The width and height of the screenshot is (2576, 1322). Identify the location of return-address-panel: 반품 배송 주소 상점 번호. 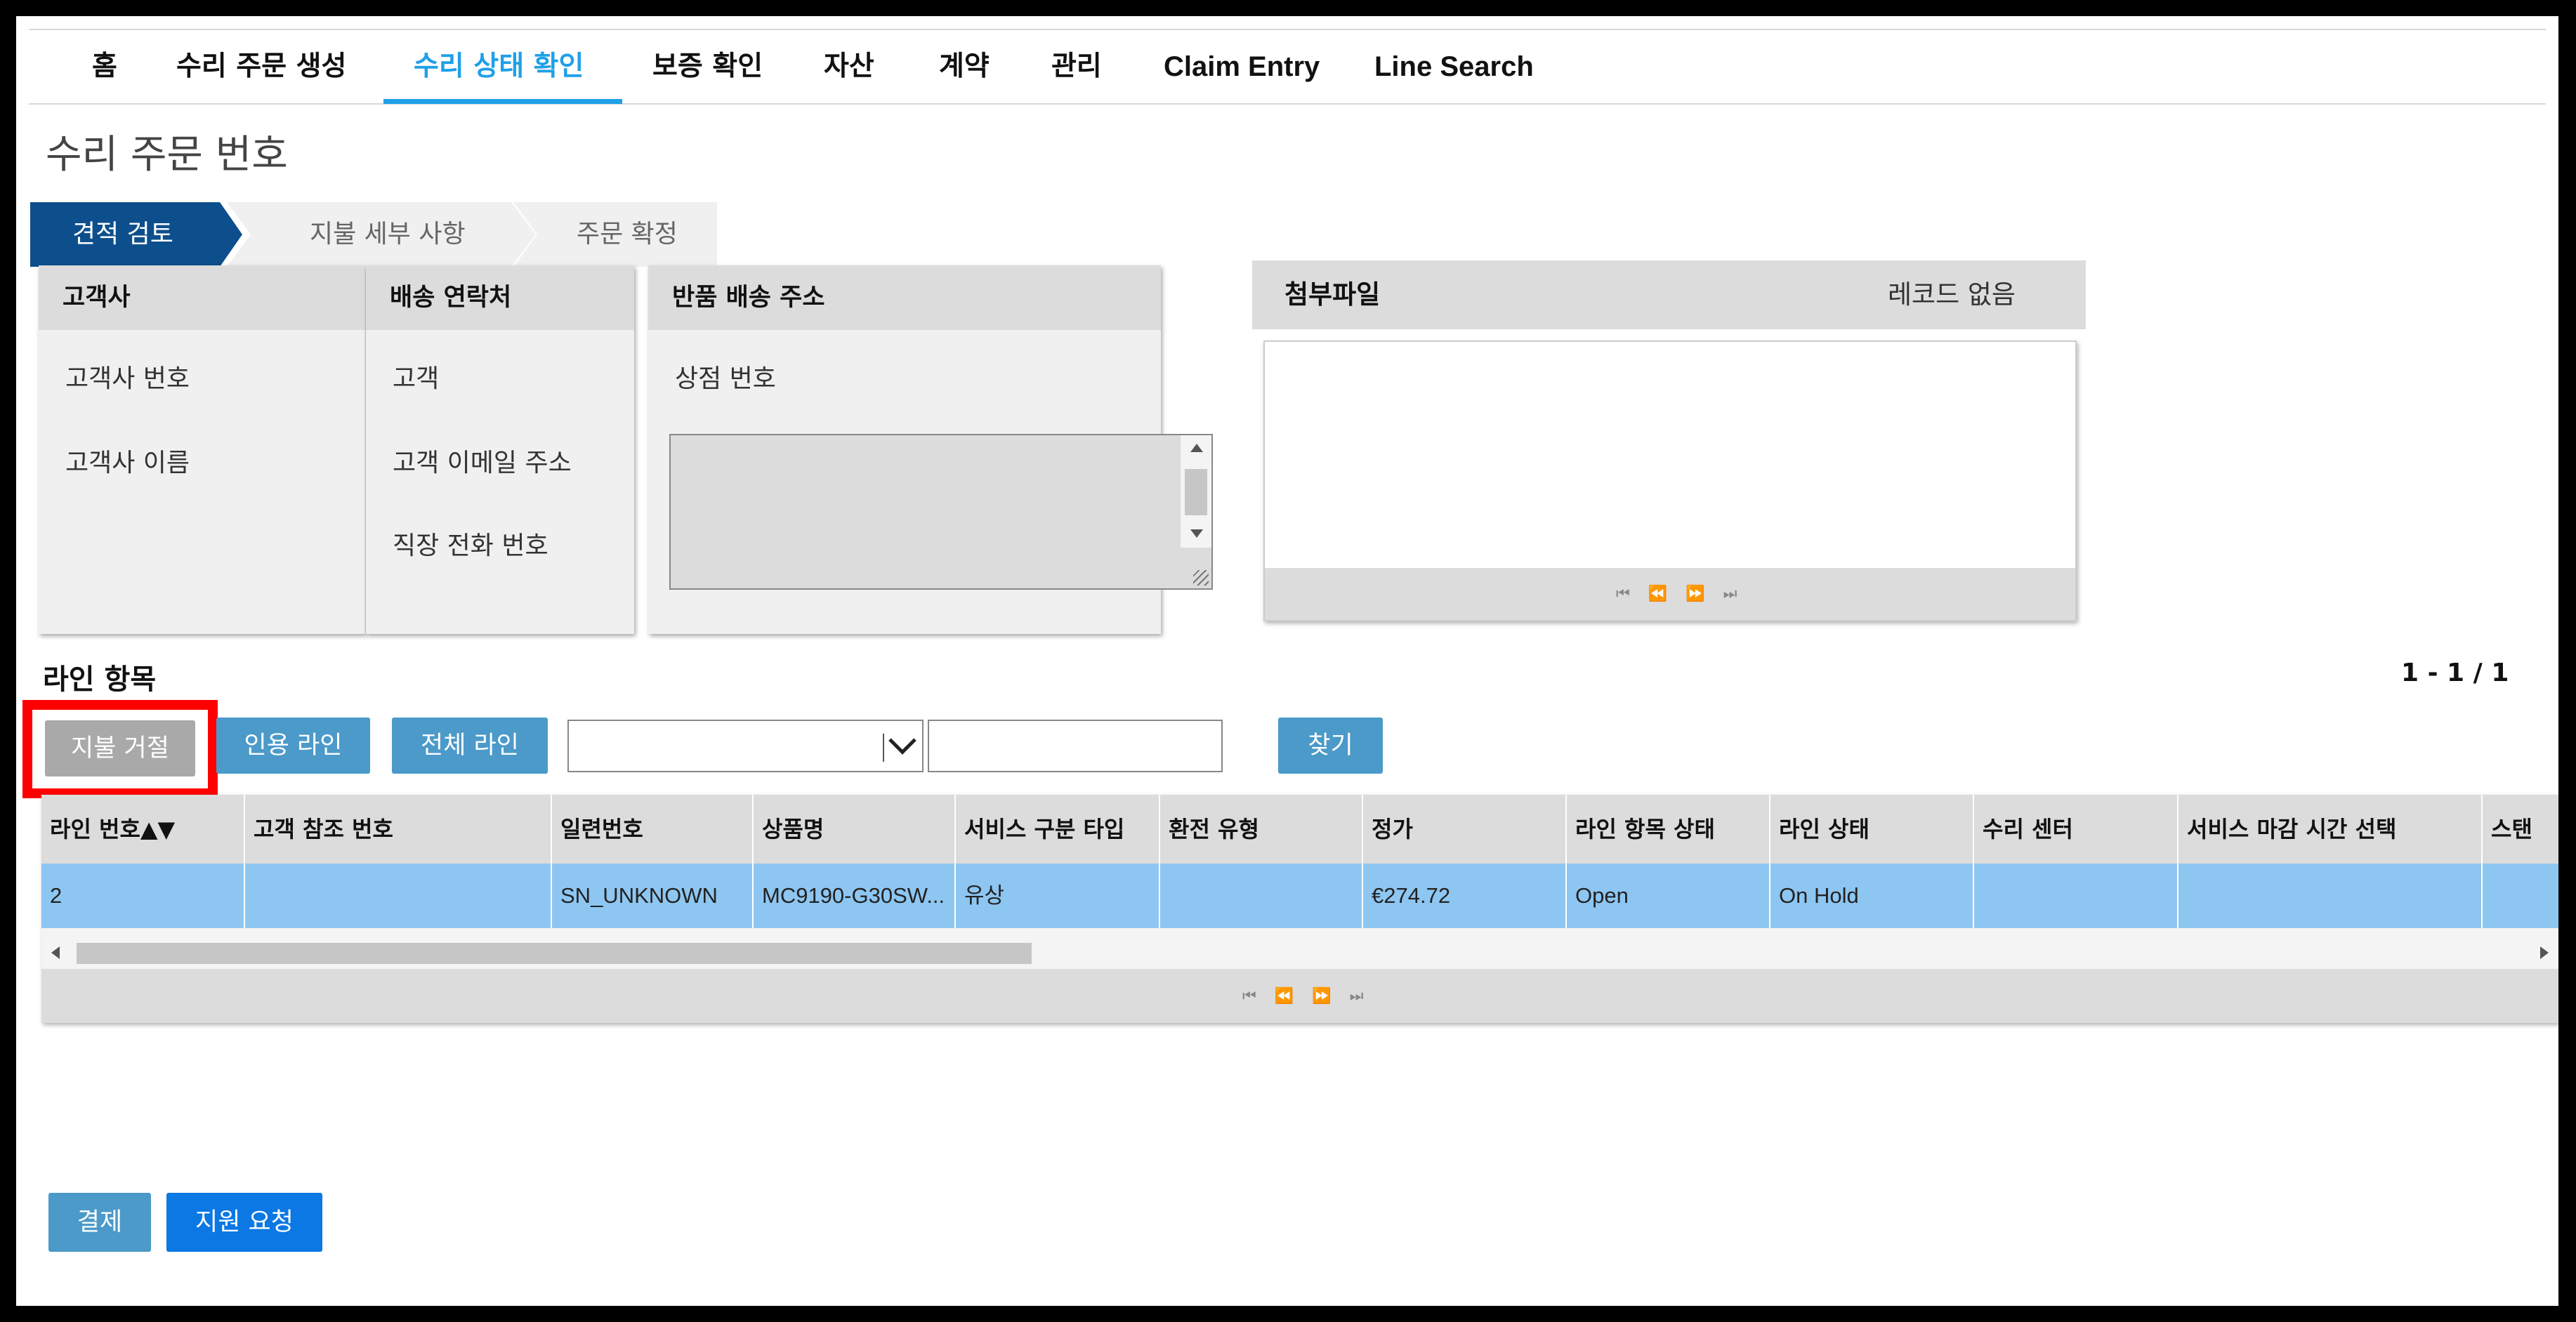
(930, 449).